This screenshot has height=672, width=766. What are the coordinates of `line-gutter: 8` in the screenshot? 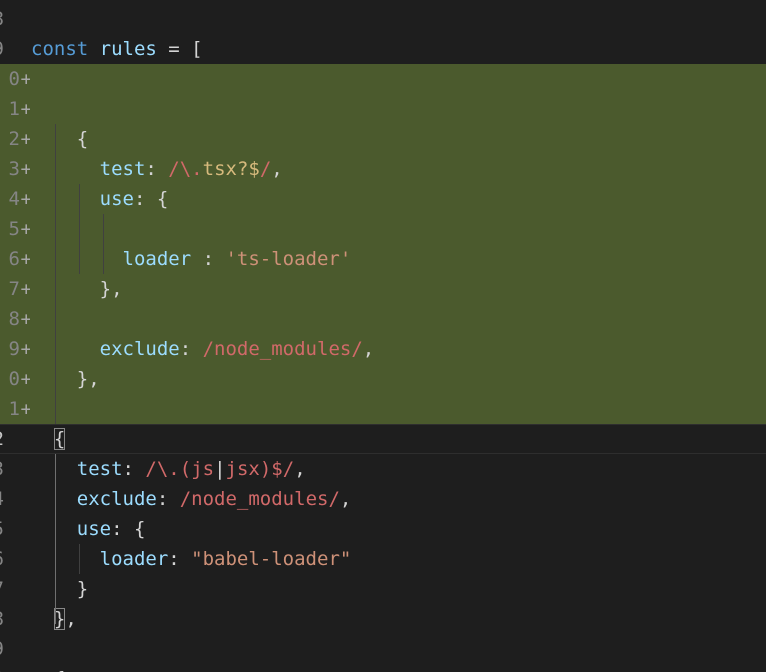 It's located at (15, 619).